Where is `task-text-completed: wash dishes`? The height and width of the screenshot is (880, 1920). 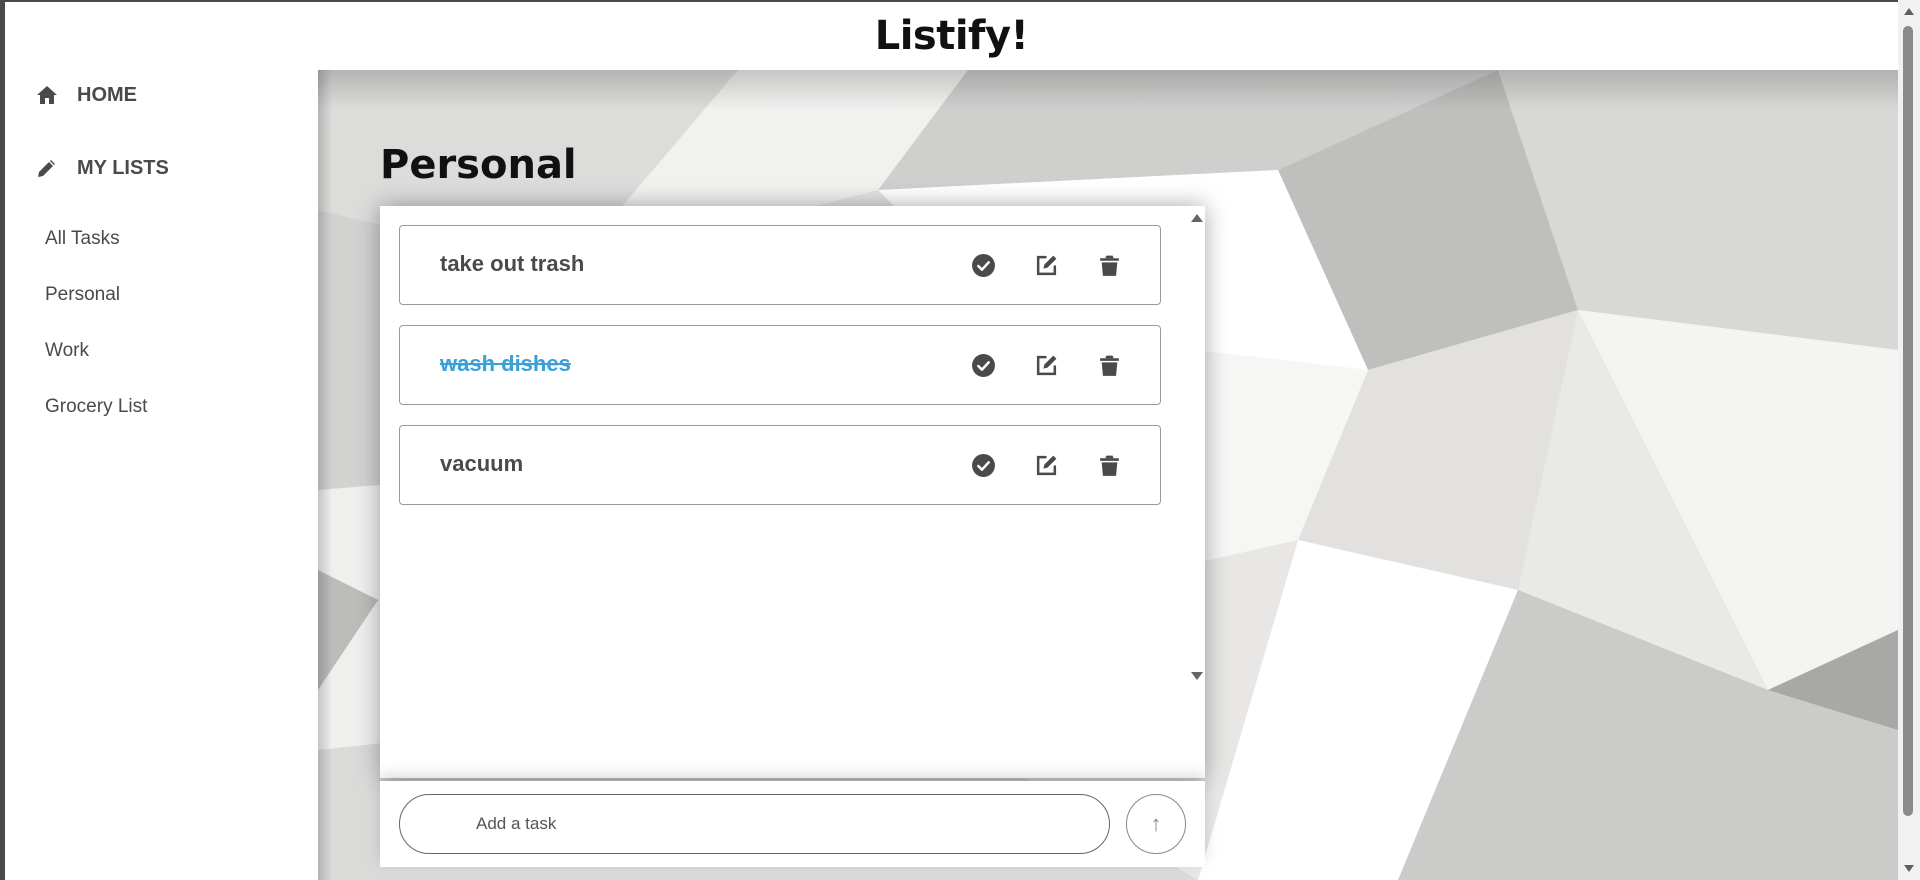 task-text-completed: wash dishes is located at coordinates (505, 363).